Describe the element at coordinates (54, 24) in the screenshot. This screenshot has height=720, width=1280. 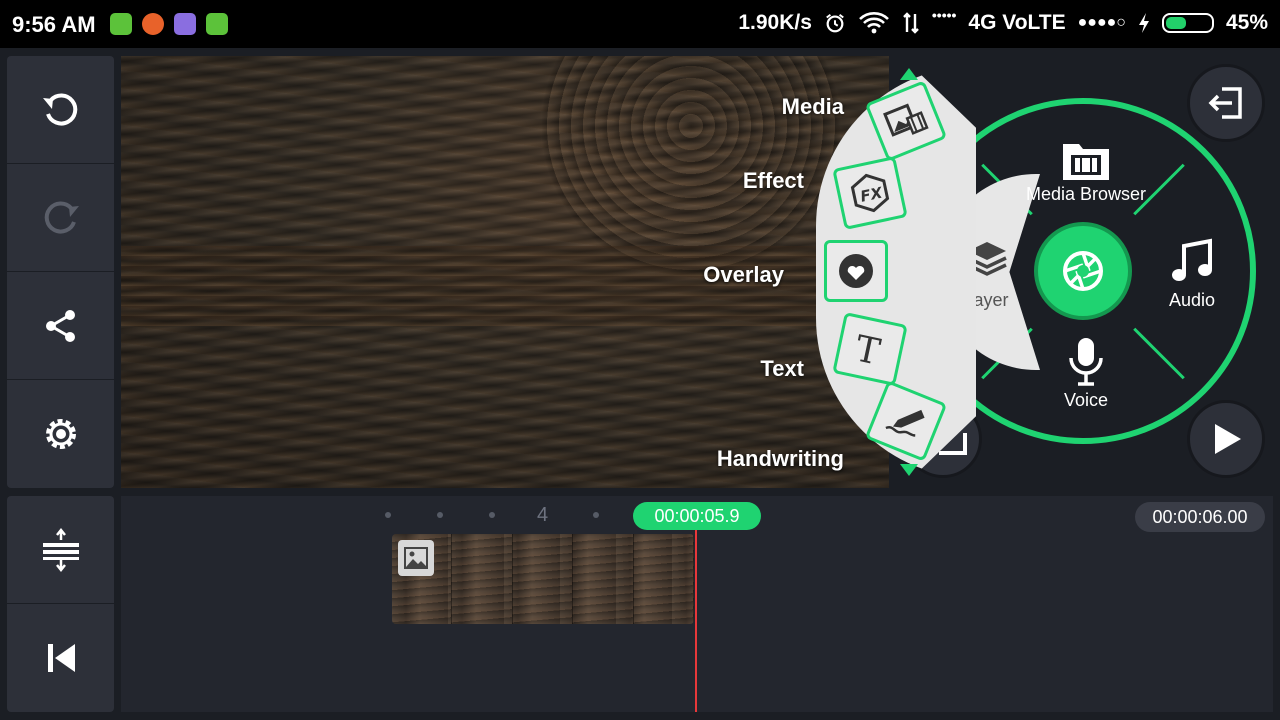
I see `status-time: 9:56 AM` at that location.